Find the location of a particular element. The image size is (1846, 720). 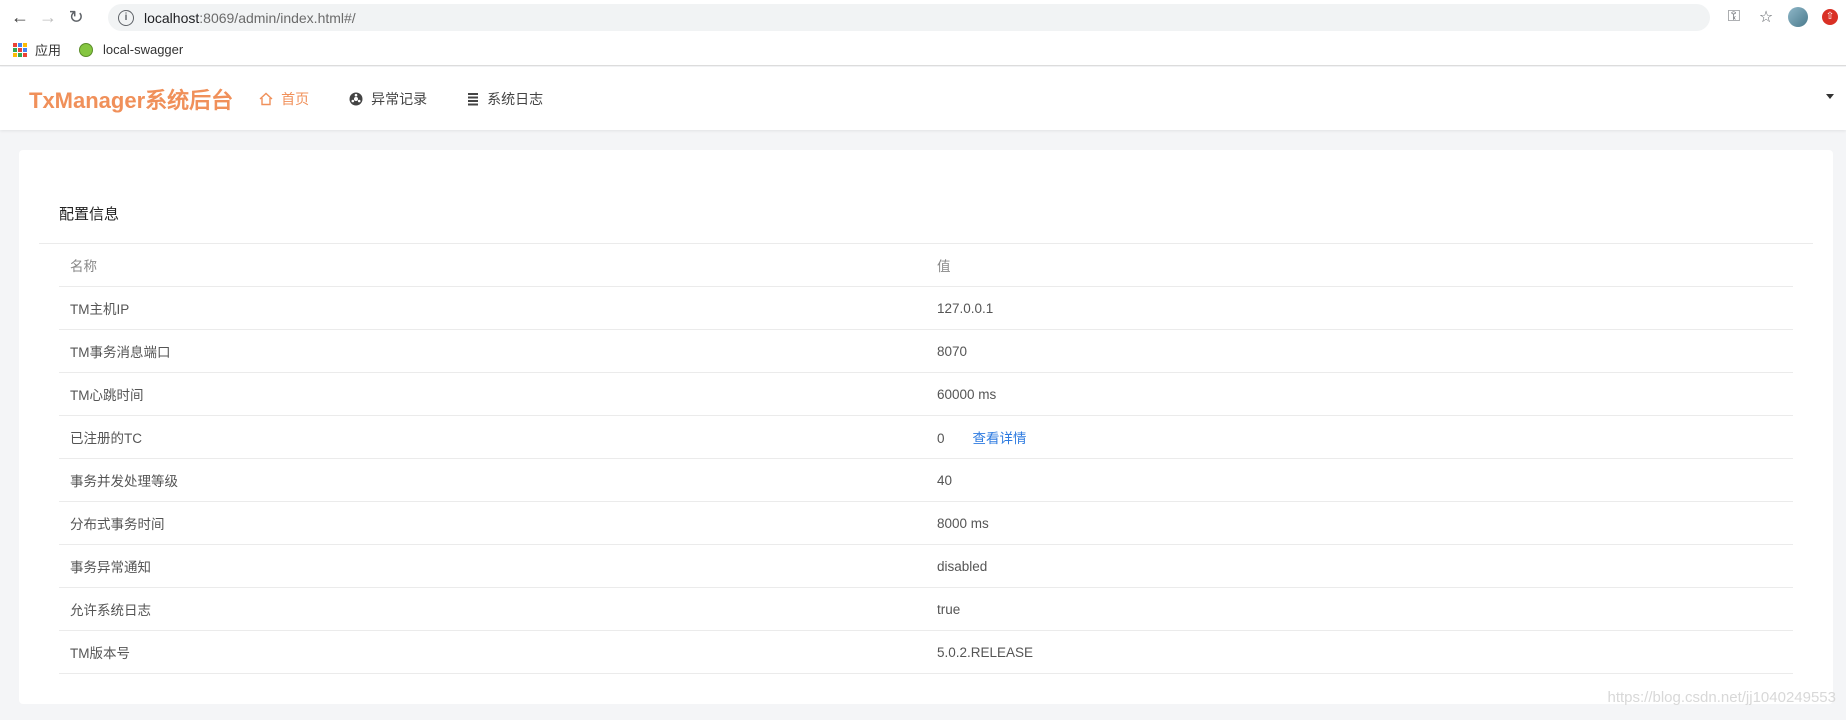

star-icon: ☆ is located at coordinates (1766, 17).